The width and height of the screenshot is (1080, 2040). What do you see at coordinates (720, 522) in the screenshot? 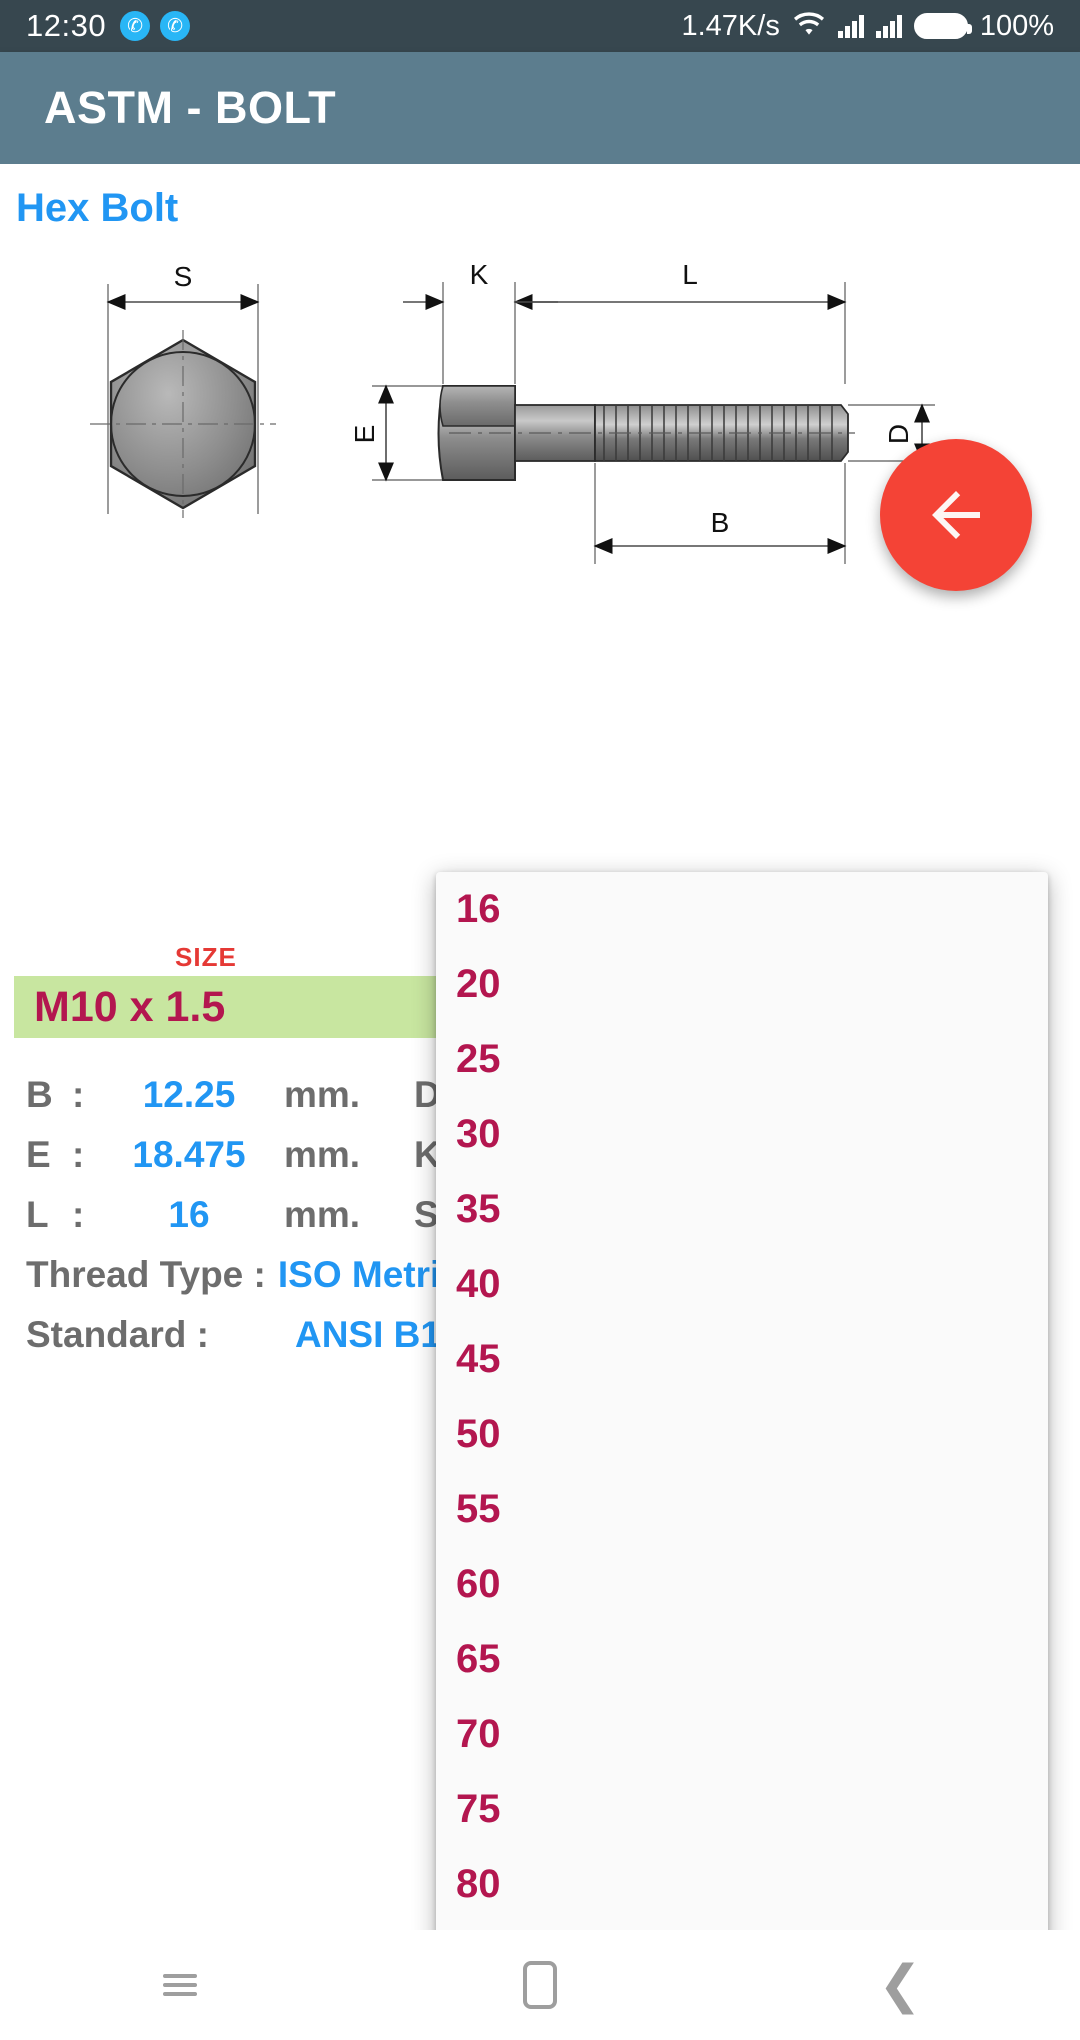
I see `dimension-label-B: B` at bounding box center [720, 522].